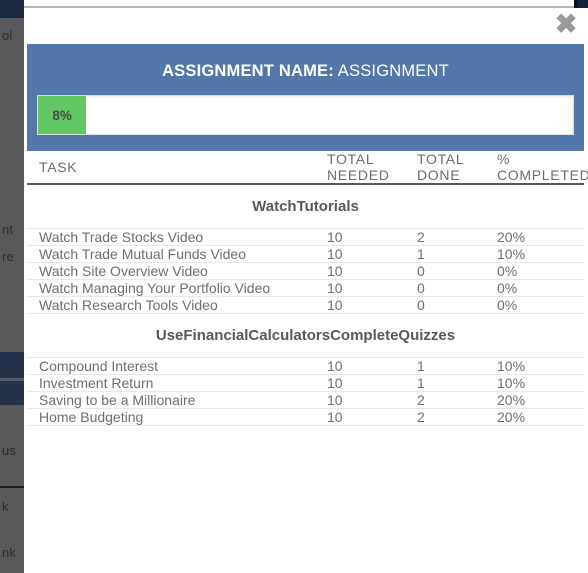 Image resolution: width=588 pixels, height=573 pixels. I want to click on background-navbar, so click(12, 9).